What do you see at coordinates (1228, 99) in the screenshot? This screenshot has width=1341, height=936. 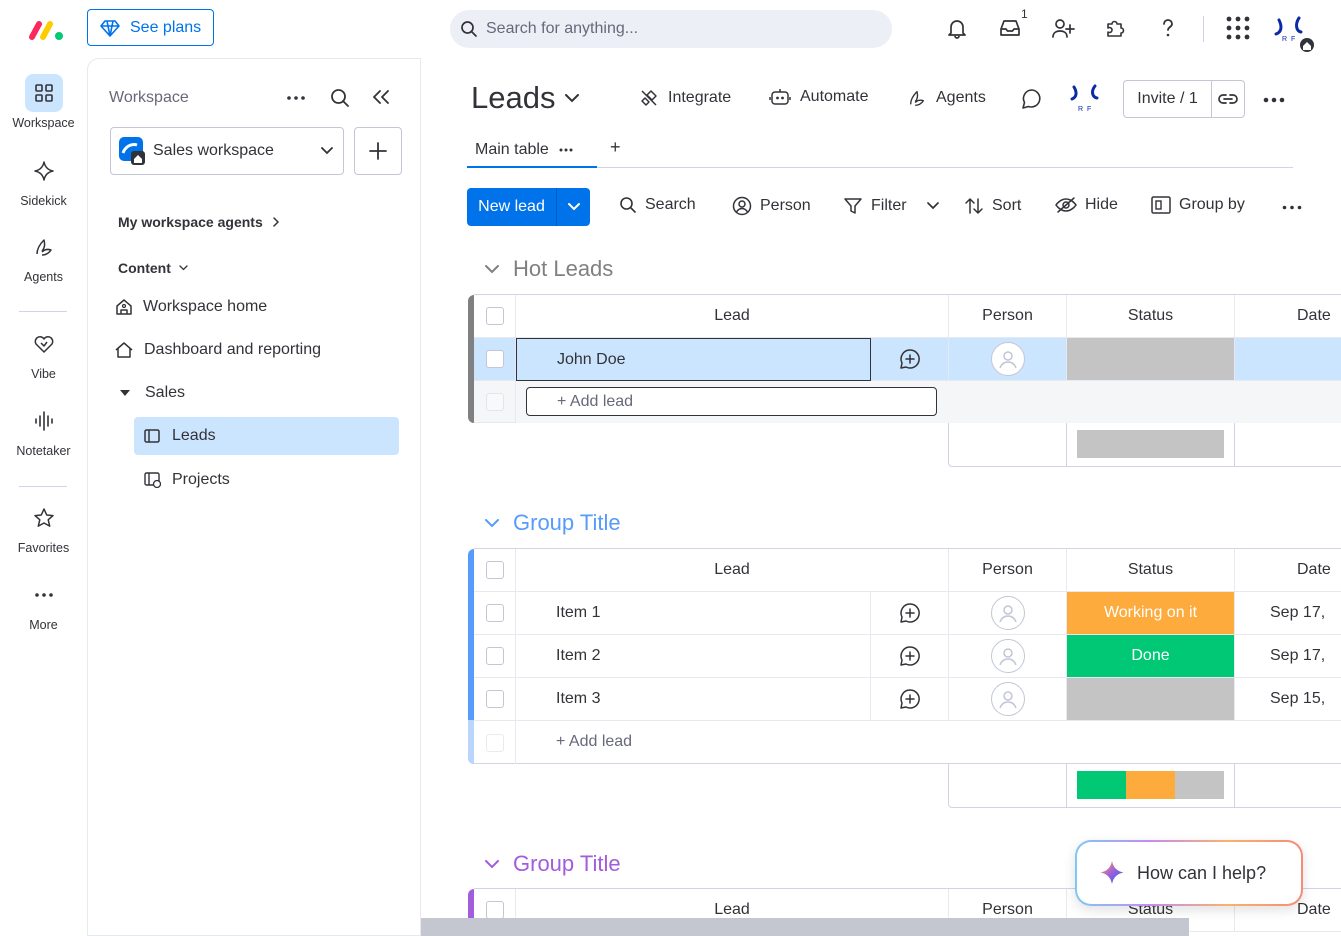 I see `copy-link-icon` at bounding box center [1228, 99].